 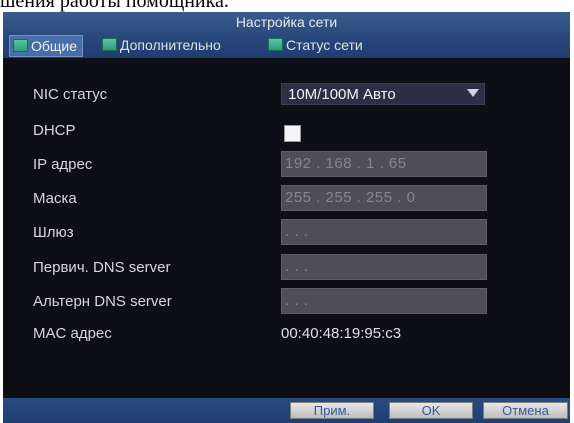 What do you see at coordinates (384, 232) in the screenshot?
I see `gateway-field: . . .` at bounding box center [384, 232].